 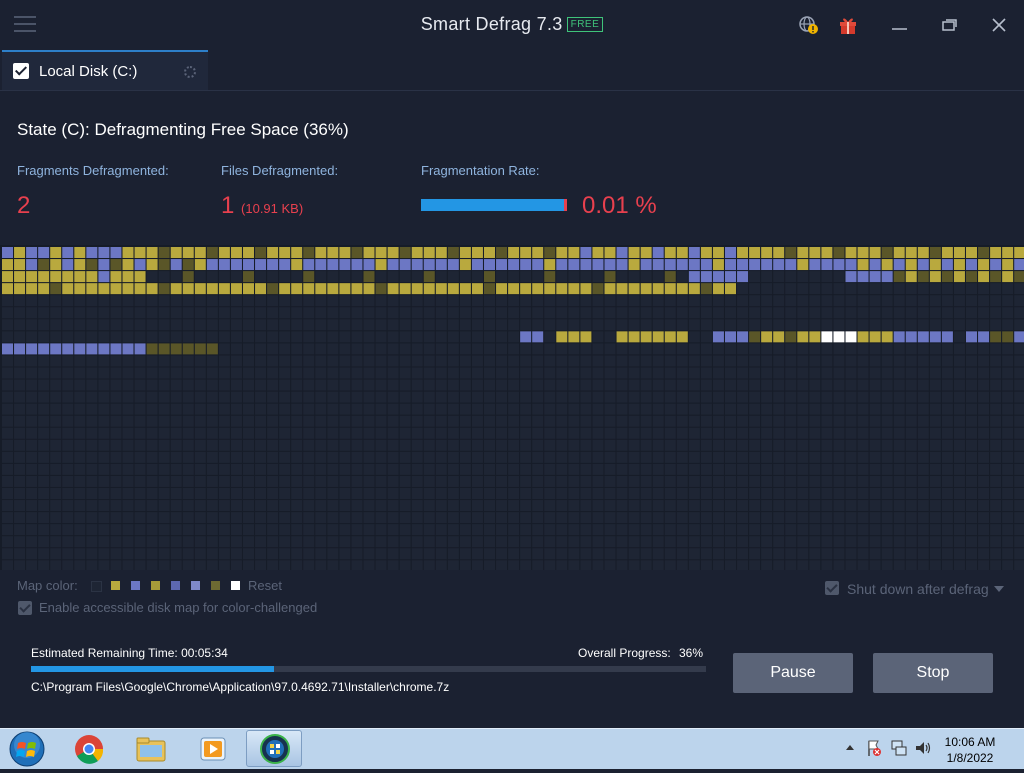 What do you see at coordinates (105, 70) in the screenshot?
I see `tab-local-disk-c: Local Disk (C:)` at bounding box center [105, 70].